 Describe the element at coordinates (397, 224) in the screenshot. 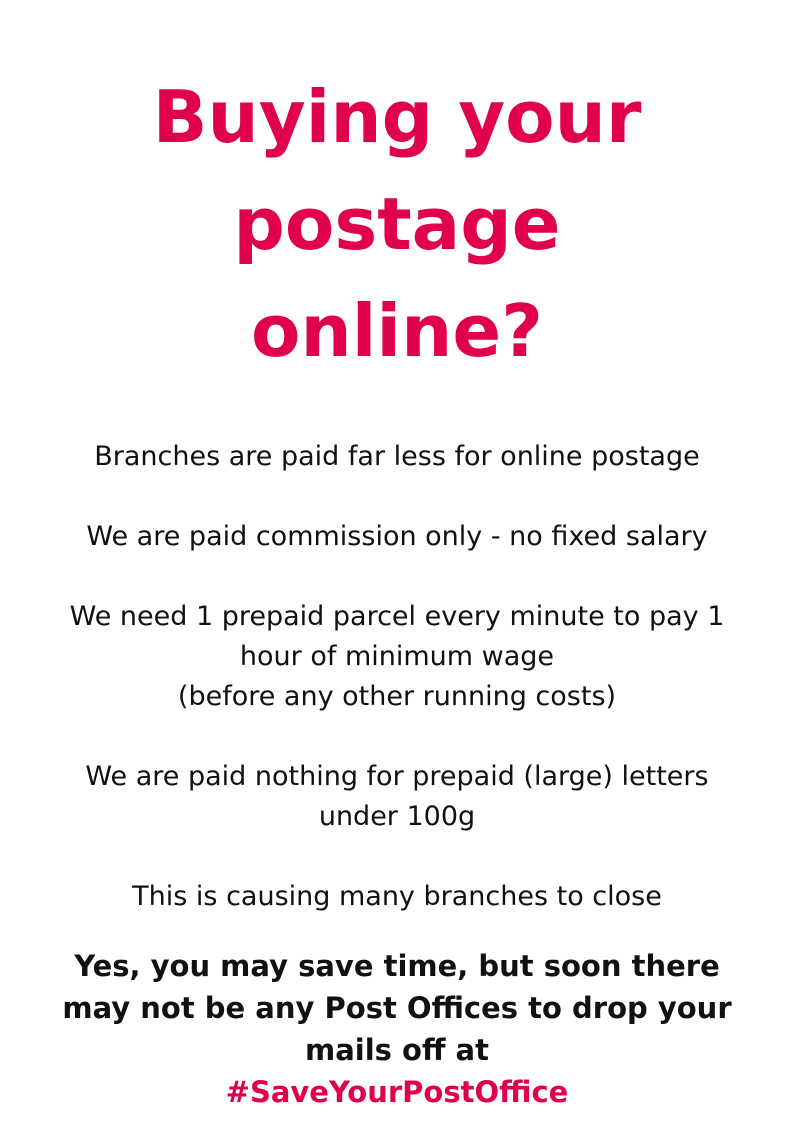

I see `title-line: postage` at that location.